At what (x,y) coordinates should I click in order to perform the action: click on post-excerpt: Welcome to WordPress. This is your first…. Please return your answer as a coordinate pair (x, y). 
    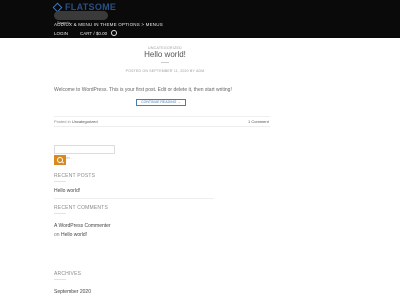
    Looking at the image, I should click on (143, 90).